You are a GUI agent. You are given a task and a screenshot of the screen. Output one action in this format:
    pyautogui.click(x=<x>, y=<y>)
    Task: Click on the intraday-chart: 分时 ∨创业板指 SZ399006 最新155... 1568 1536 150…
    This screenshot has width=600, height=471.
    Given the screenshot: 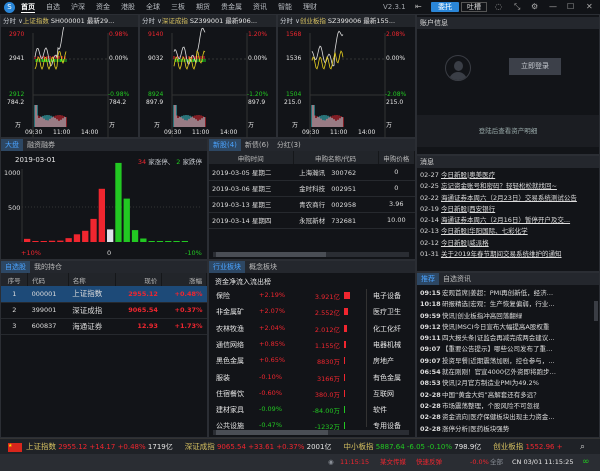 What is the action you would take?
    pyautogui.click(x=346, y=76)
    